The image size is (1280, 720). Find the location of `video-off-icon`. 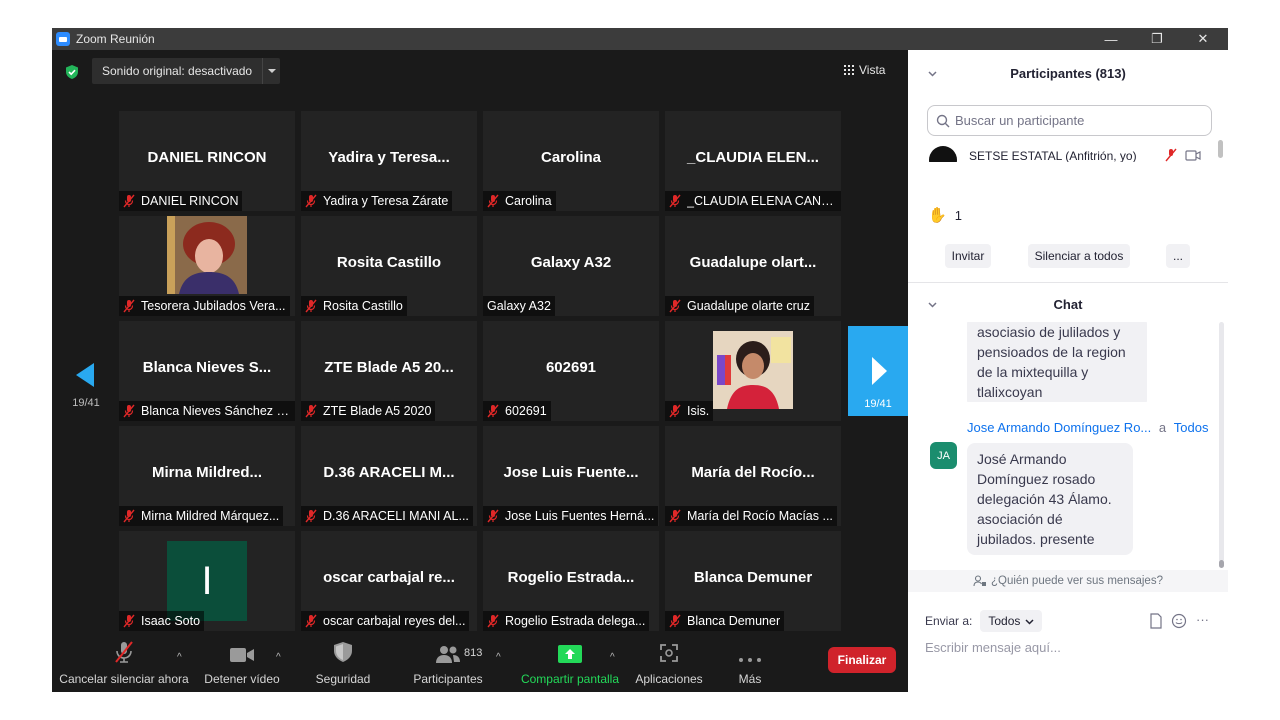

video-off-icon is located at coordinates (1193, 155).